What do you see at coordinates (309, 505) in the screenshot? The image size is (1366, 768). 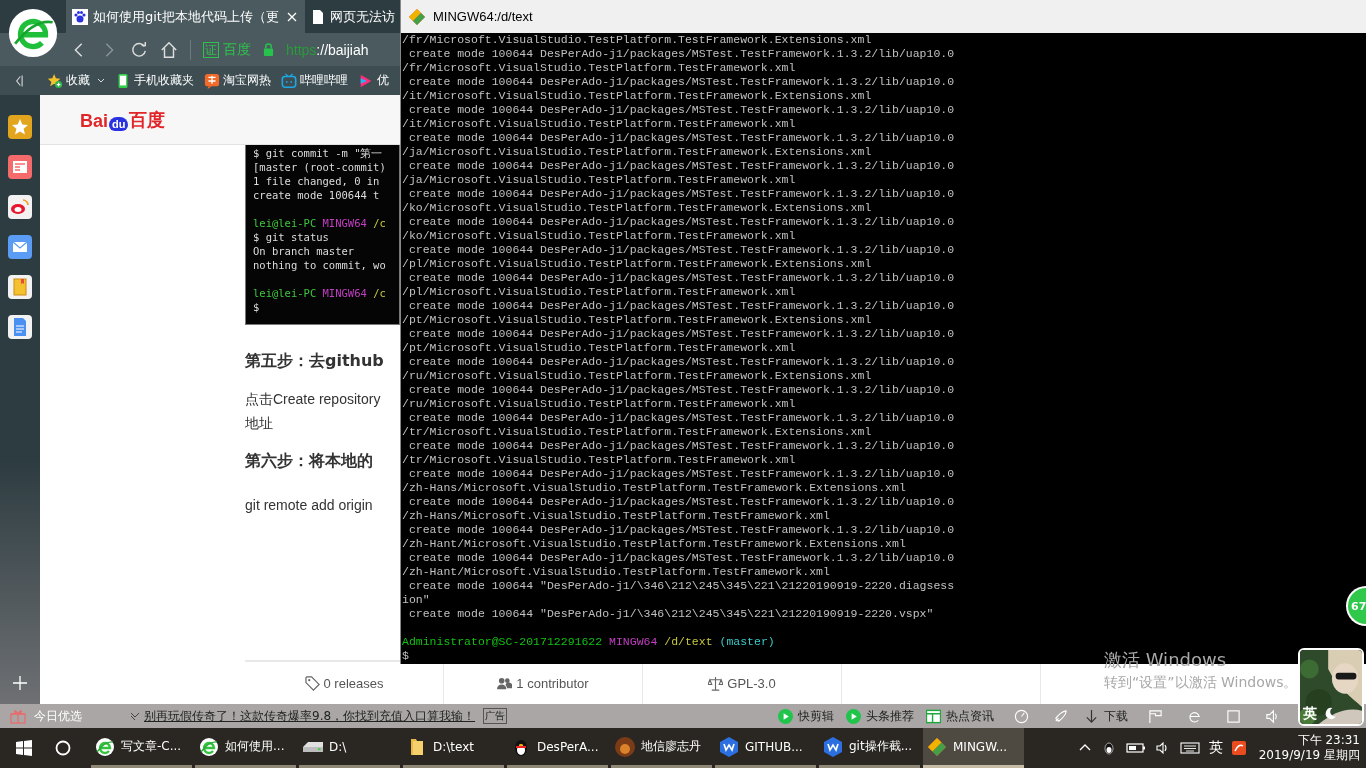 I see `command-text: git remote add origin` at bounding box center [309, 505].